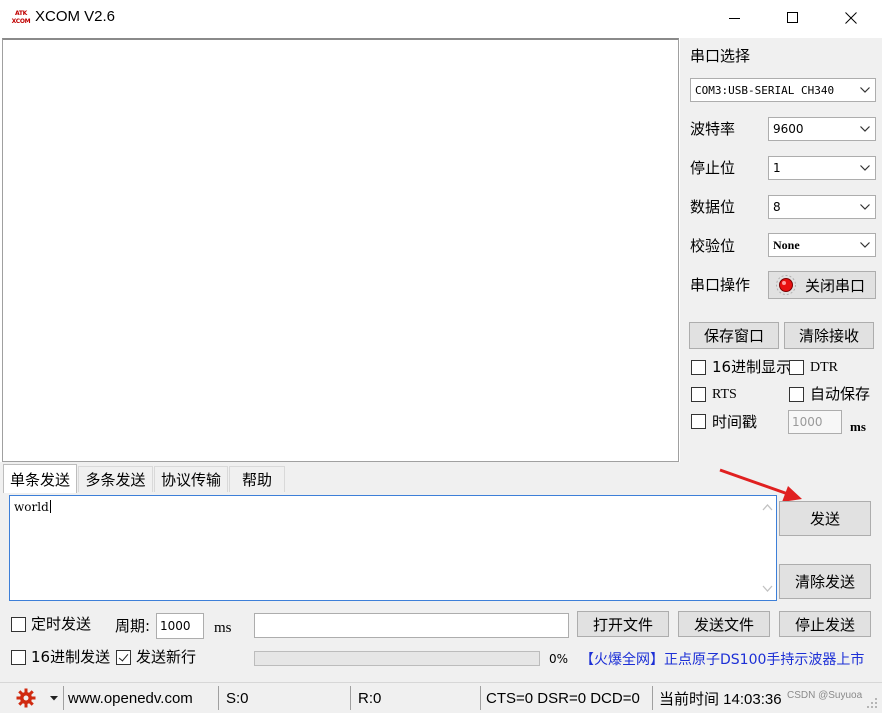 The width and height of the screenshot is (882, 713). I want to click on data-bits-label: 数据位, so click(713, 207).